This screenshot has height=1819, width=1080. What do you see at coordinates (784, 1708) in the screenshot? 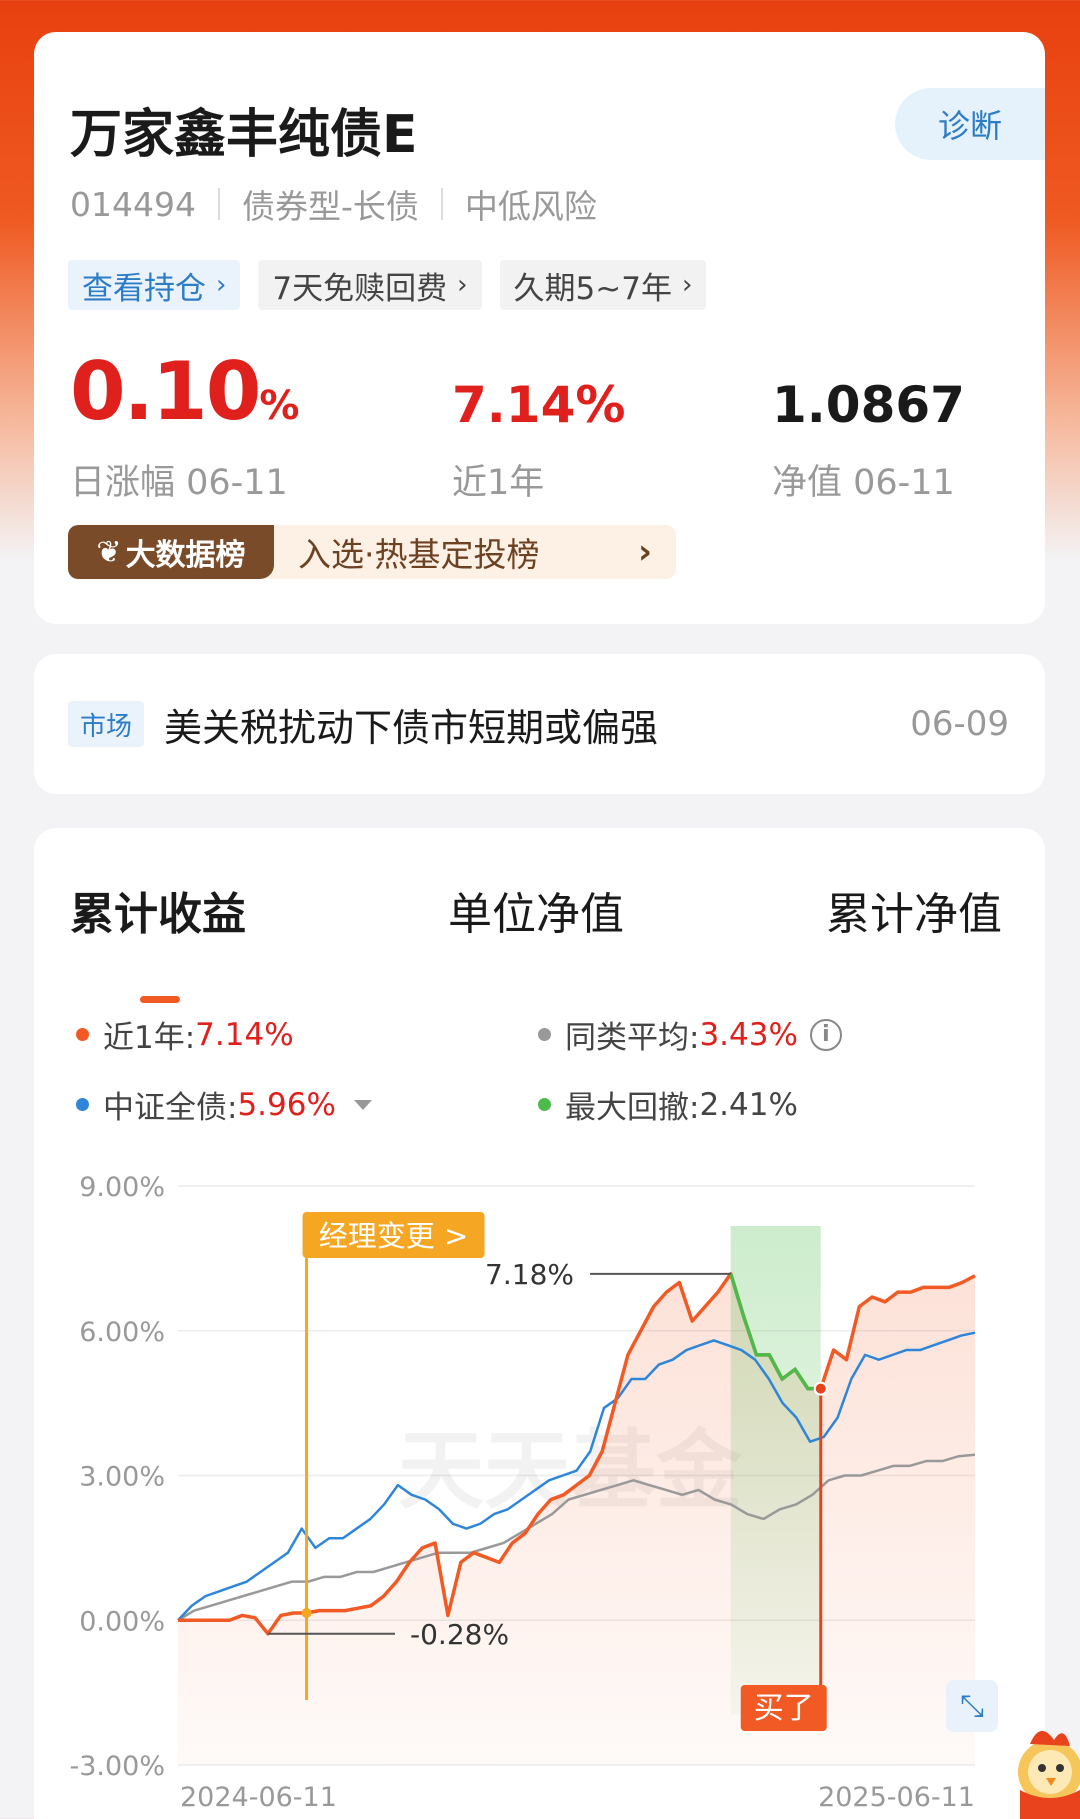
I see `bought-label: 买了` at bounding box center [784, 1708].